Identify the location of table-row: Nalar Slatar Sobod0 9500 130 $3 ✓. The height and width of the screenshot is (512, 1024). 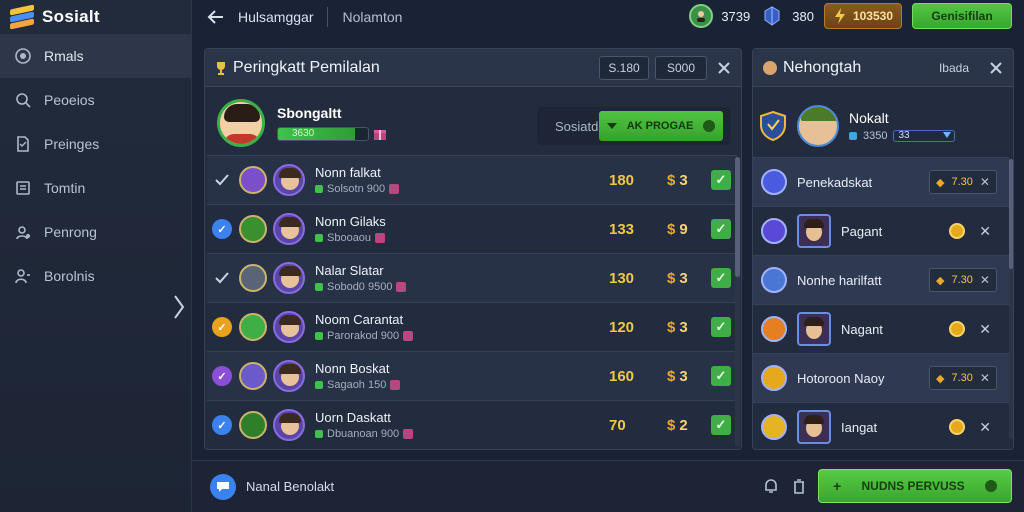
(472, 277).